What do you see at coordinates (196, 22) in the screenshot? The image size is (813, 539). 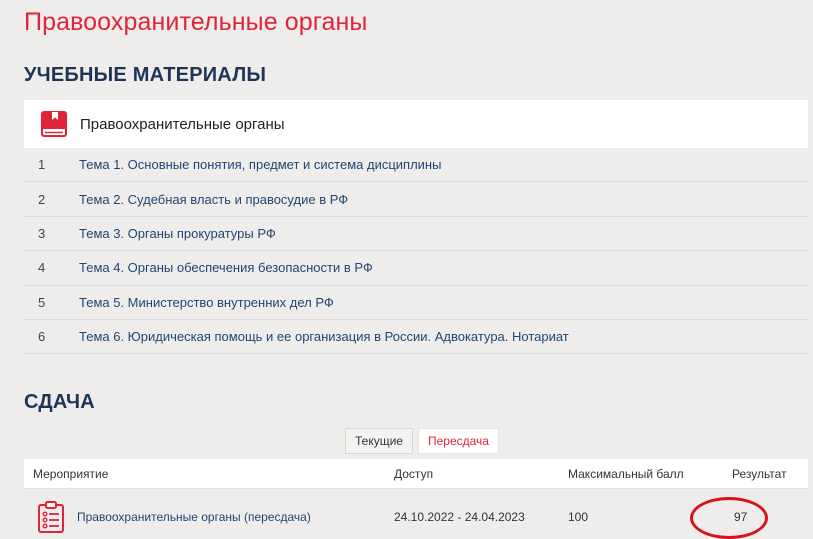 I see `page-title: Правоохранительные органы` at bounding box center [196, 22].